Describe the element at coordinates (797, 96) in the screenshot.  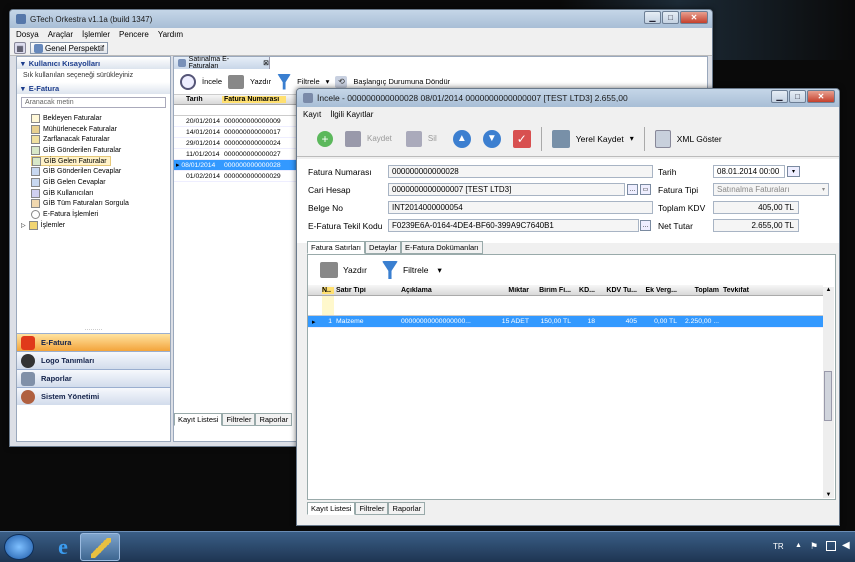
I see `detail-maximize-button: □` at that location.